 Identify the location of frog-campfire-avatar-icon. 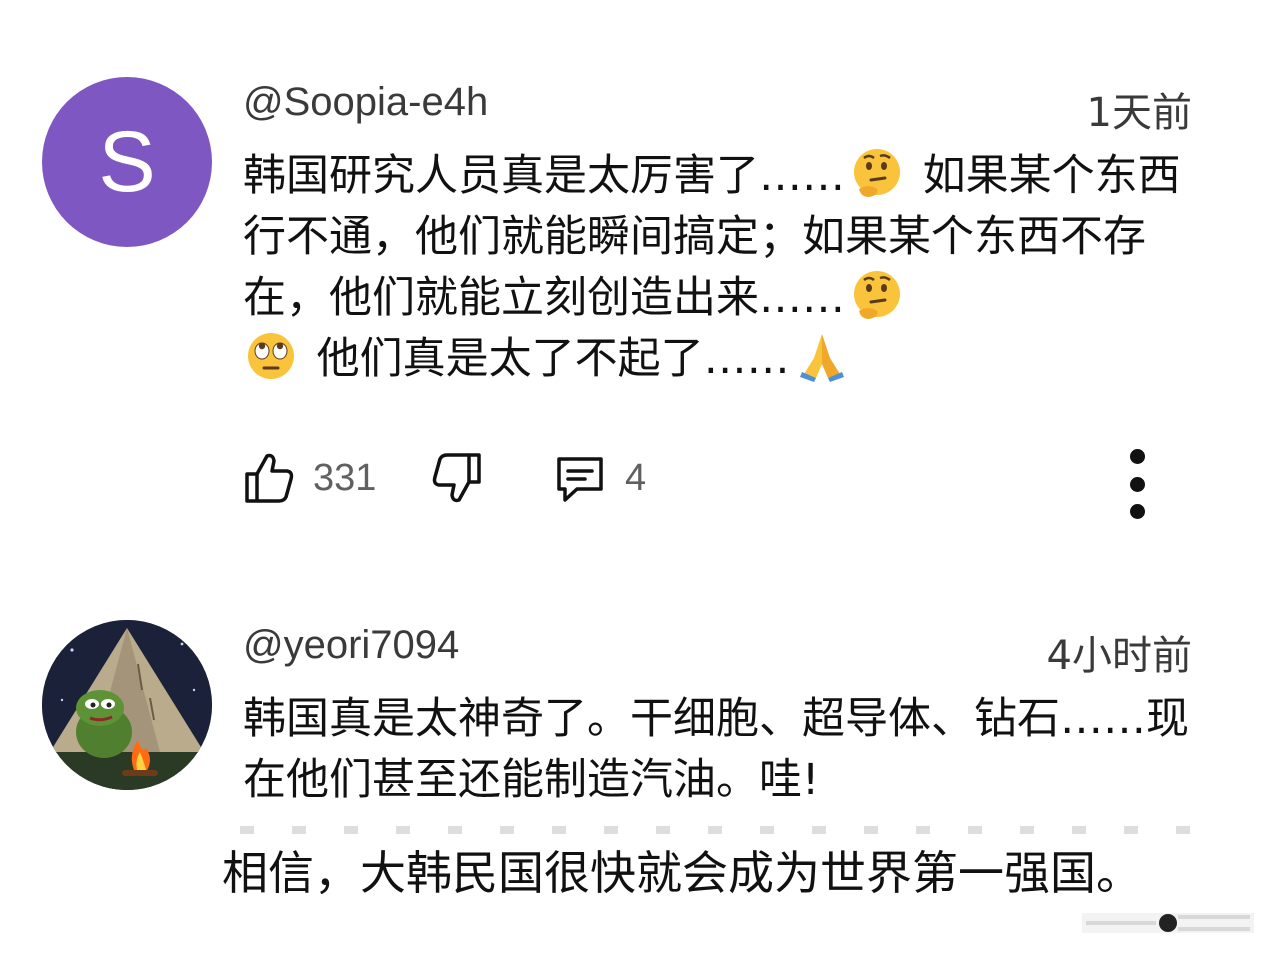
(127, 705).